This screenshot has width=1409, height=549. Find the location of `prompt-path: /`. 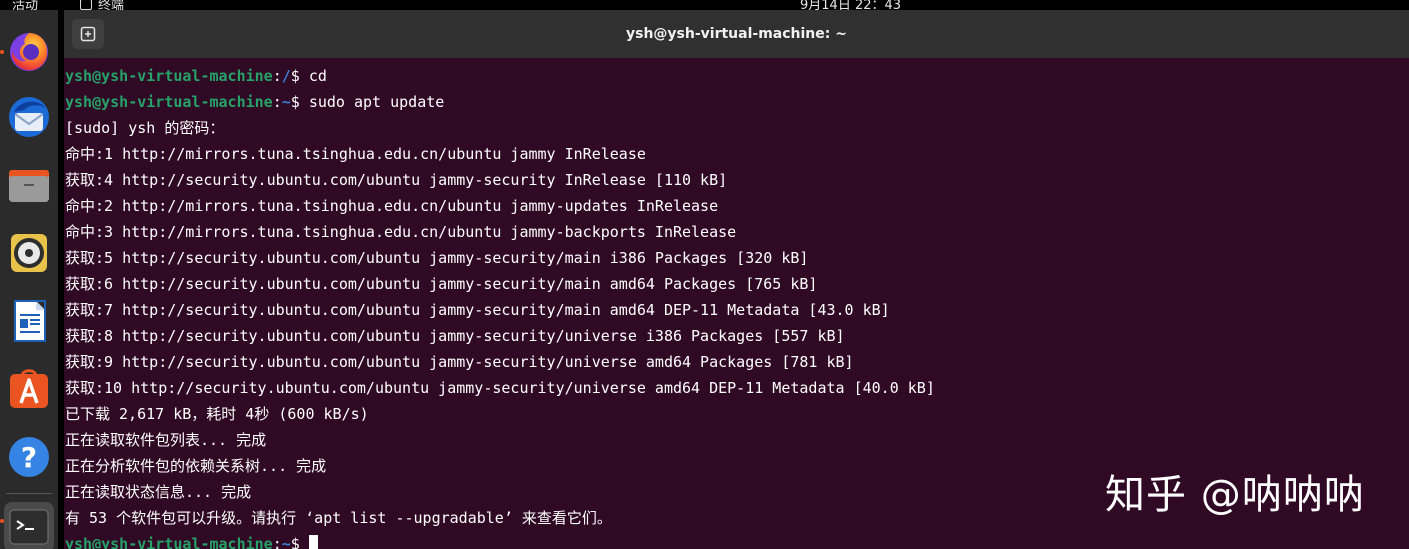

prompt-path: / is located at coordinates (286, 76).